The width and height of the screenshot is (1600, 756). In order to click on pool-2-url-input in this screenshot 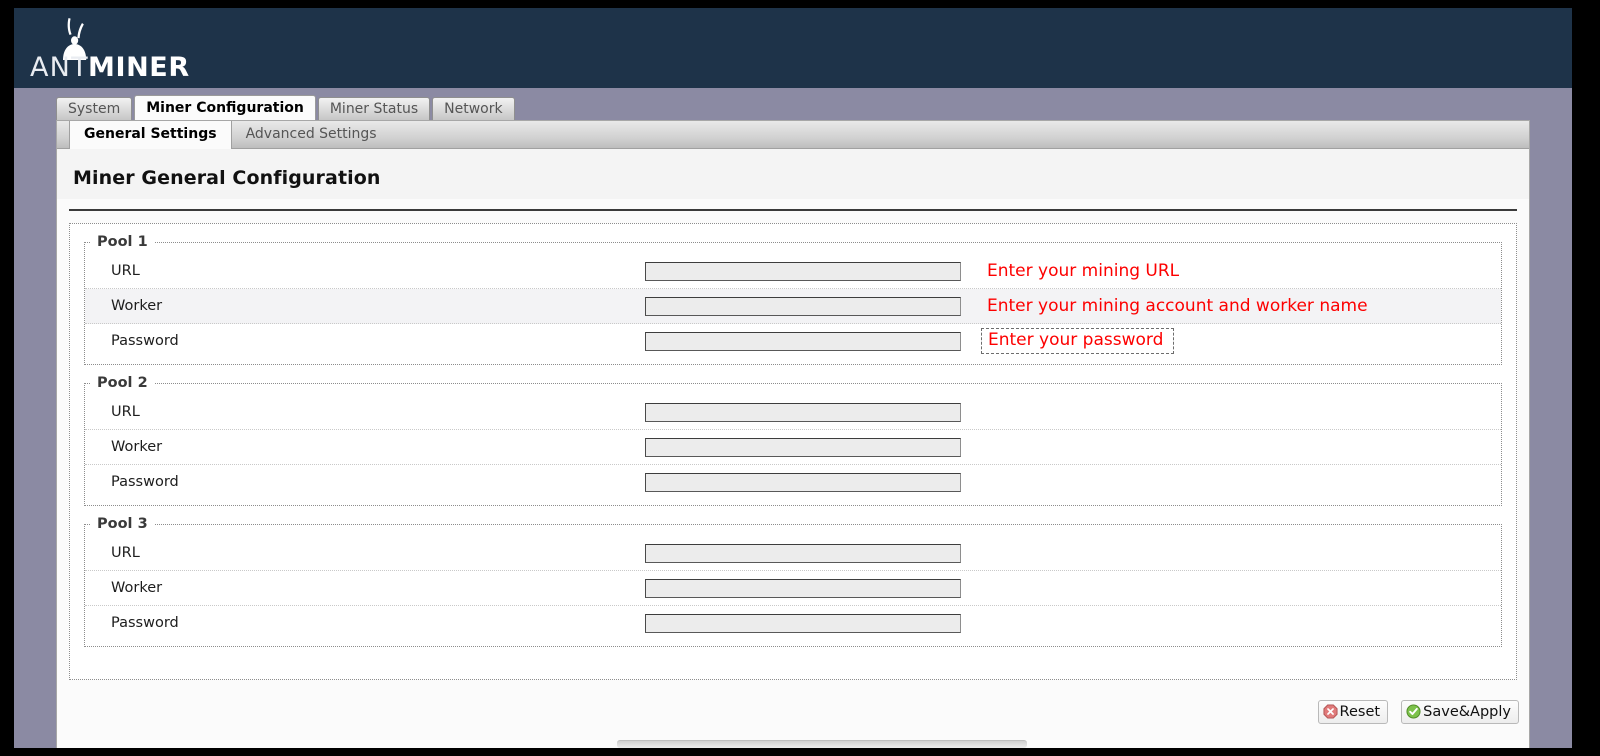, I will do `click(803, 412)`.